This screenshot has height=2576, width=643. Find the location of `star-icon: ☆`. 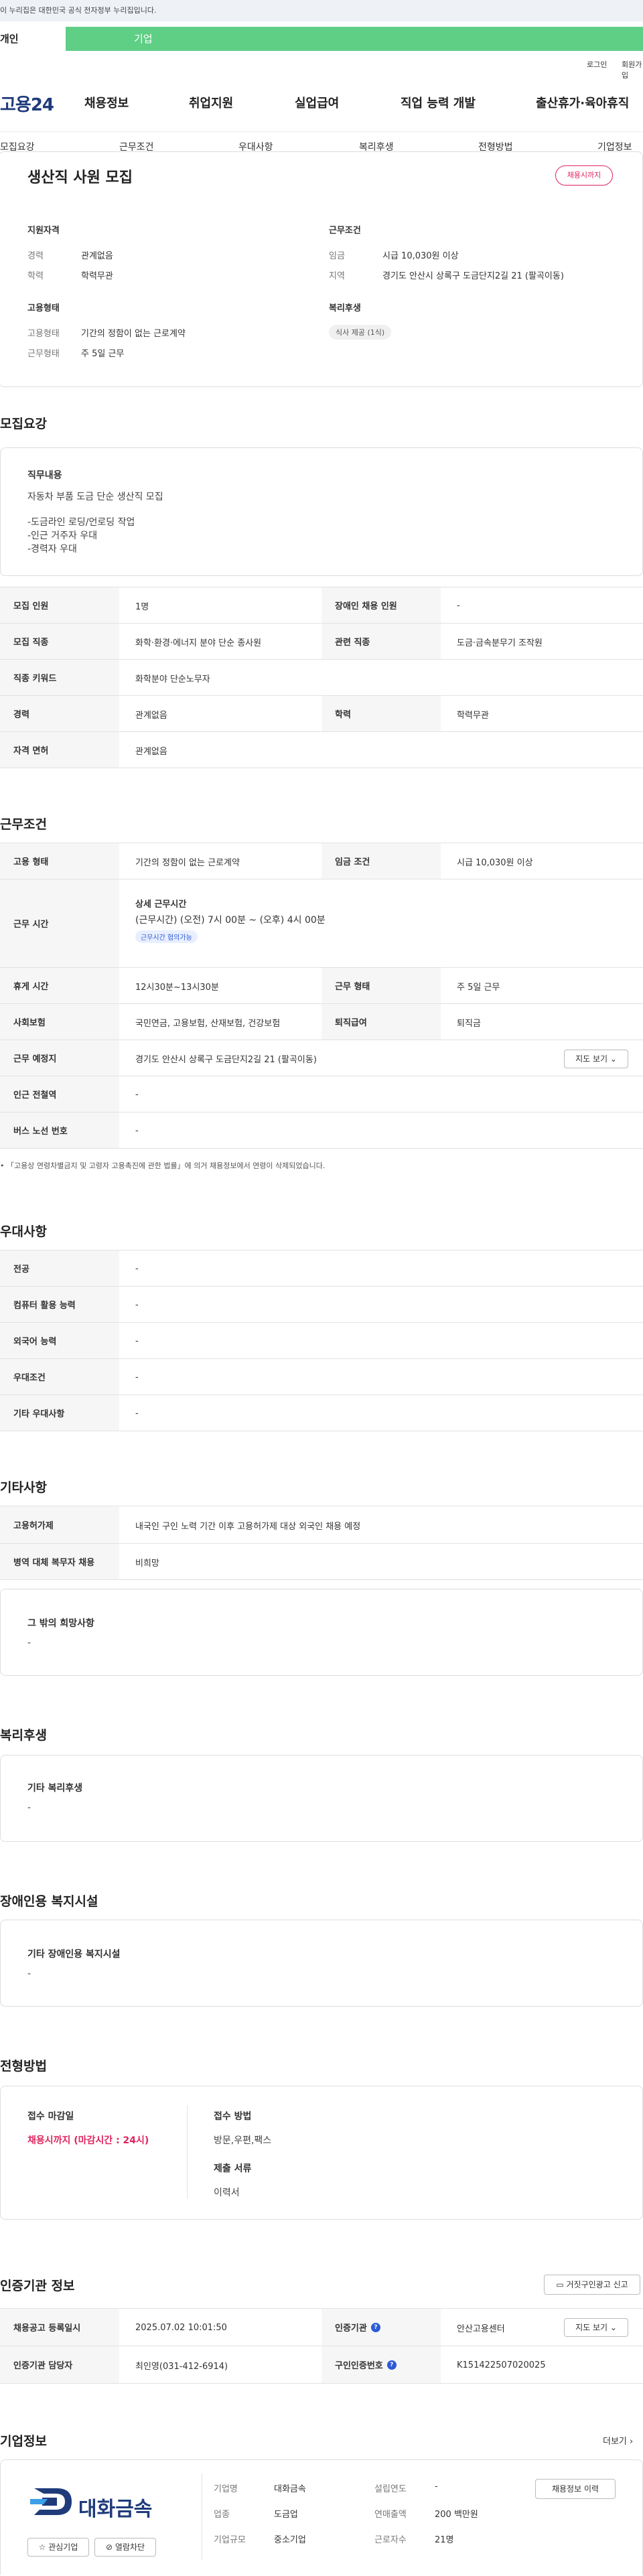

star-icon: ☆ is located at coordinates (42, 2547).